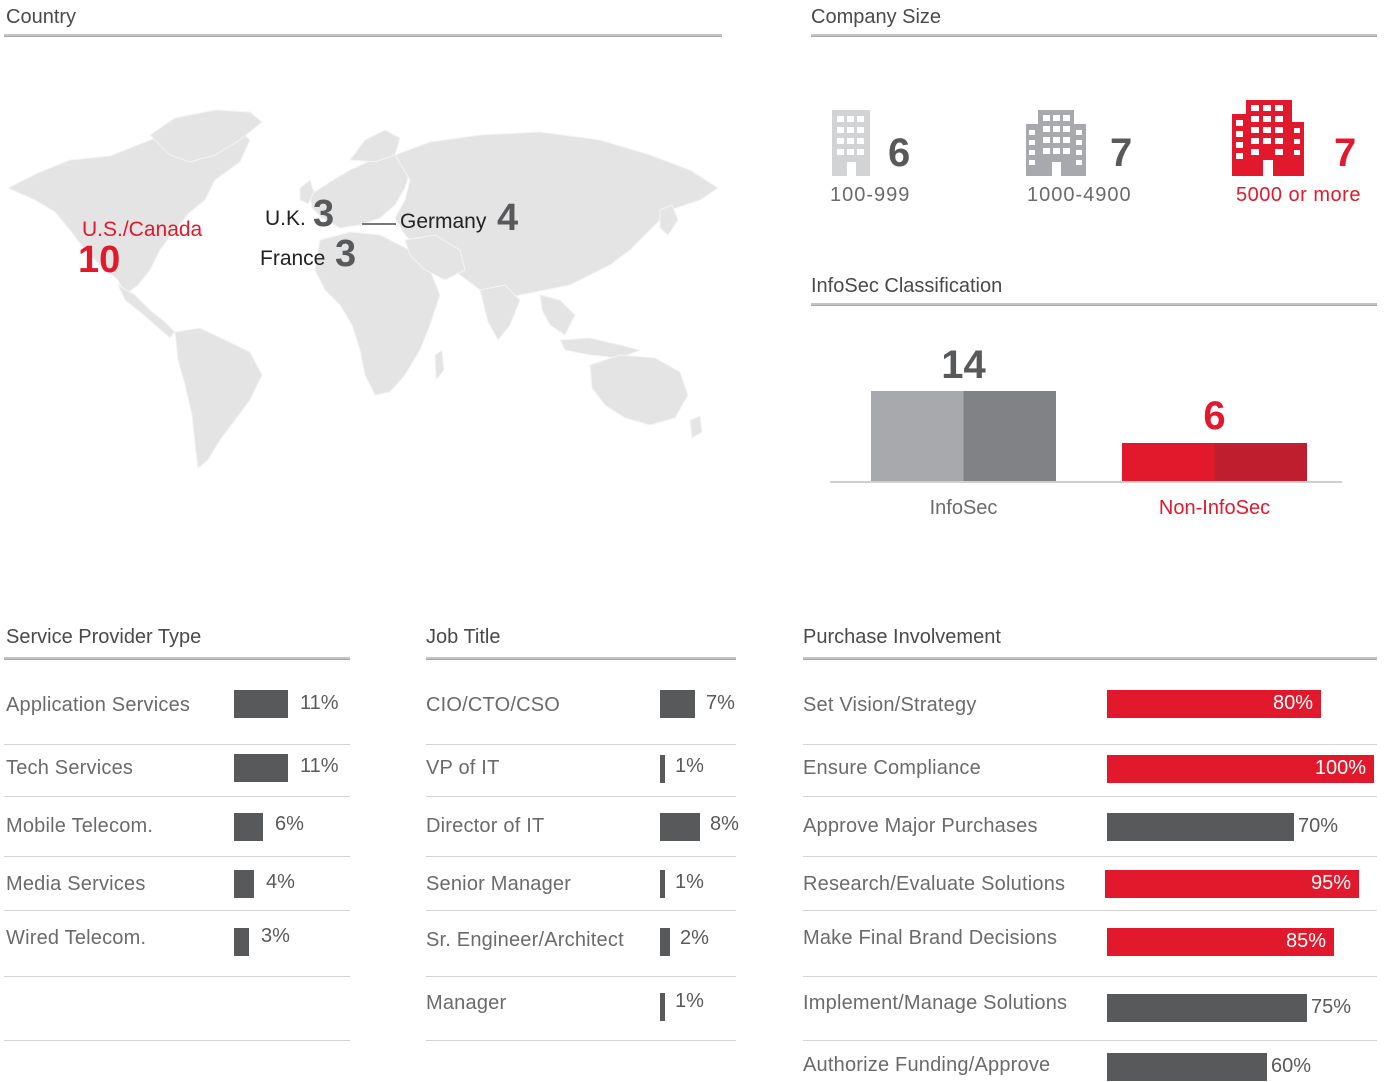 This screenshot has height=1082, width=1385. I want to click on list-item-label: Ensure Compliance, so click(892, 768).